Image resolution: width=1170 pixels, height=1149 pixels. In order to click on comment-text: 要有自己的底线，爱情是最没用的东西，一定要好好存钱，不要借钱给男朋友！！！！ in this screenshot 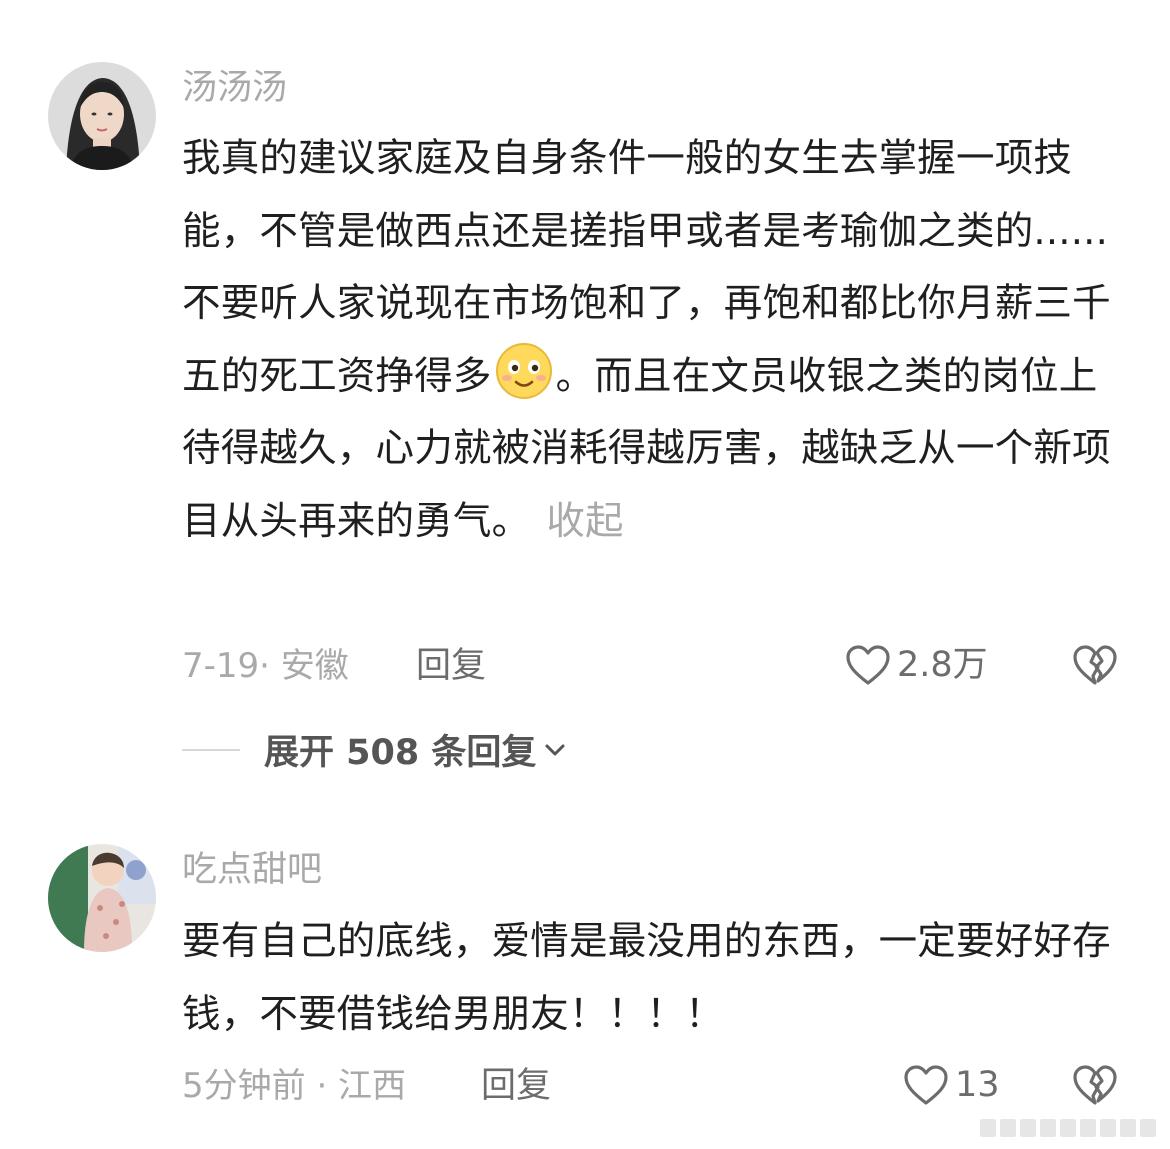, I will do `click(647, 978)`.